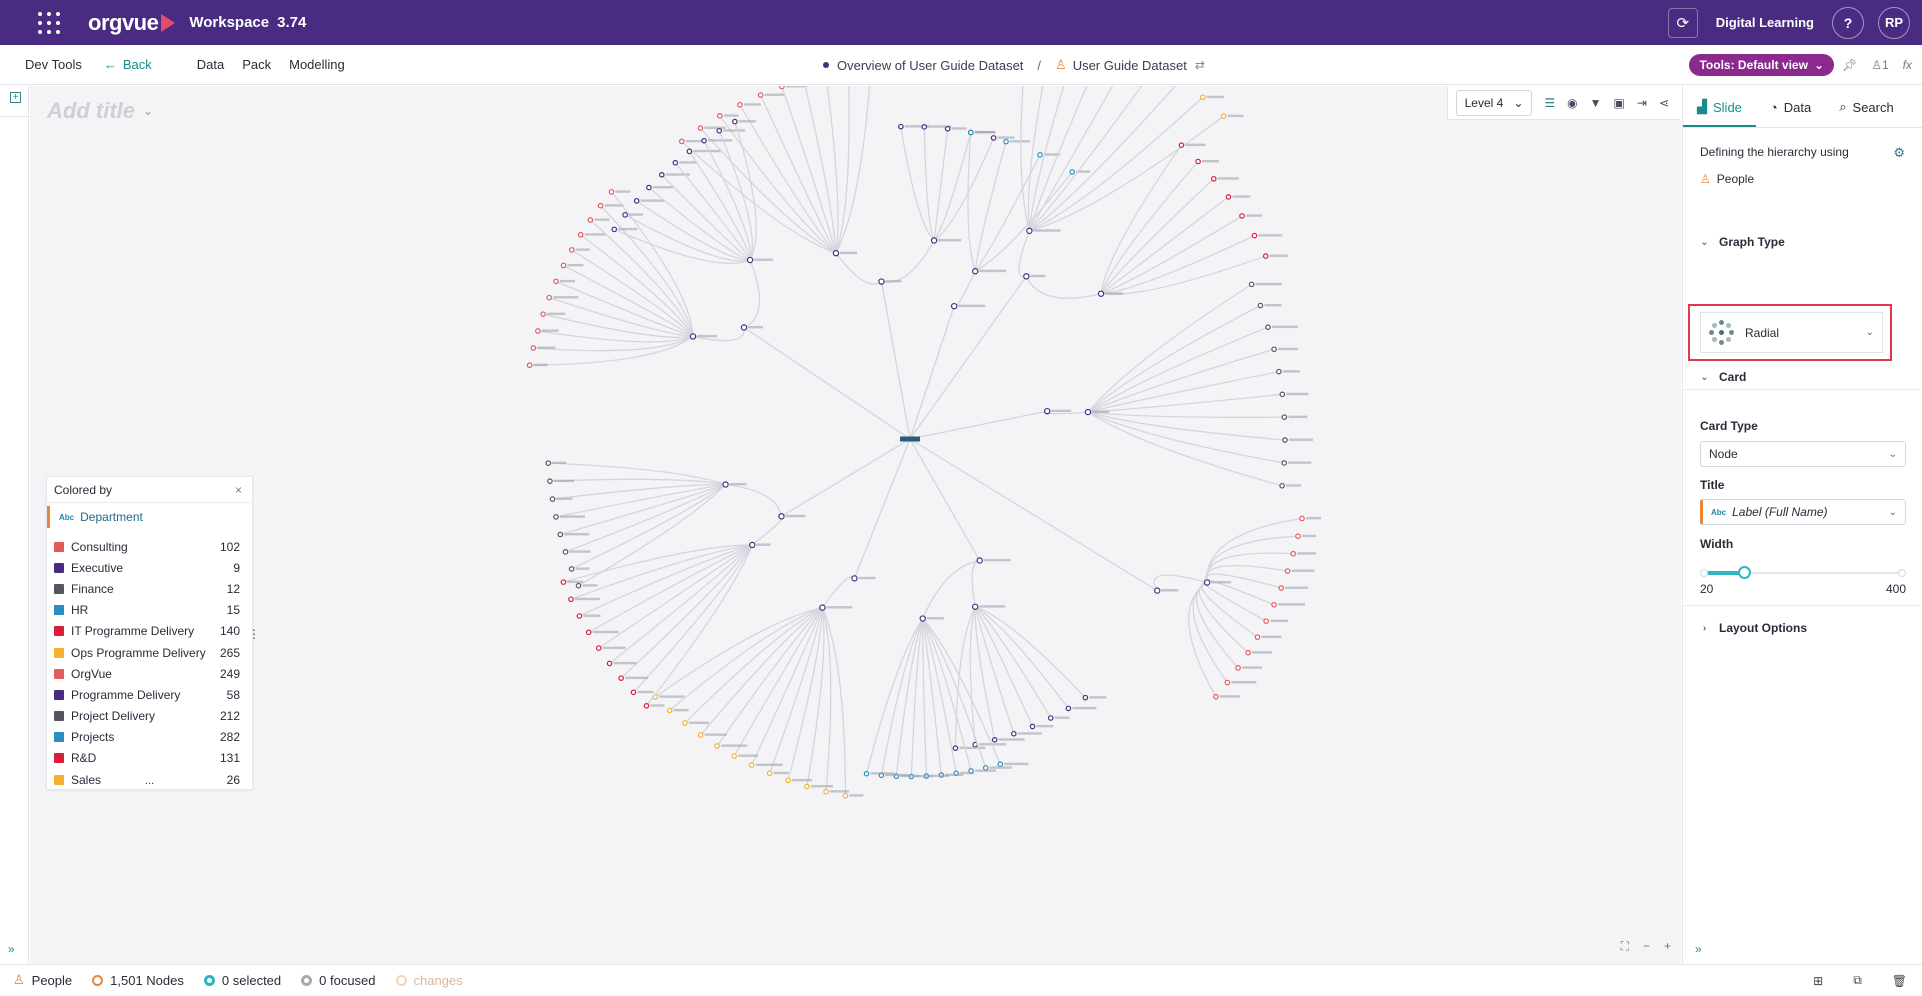 Image resolution: width=1922 pixels, height=996 pixels. I want to click on more-vertical-icon: ⋮, so click(254, 634).